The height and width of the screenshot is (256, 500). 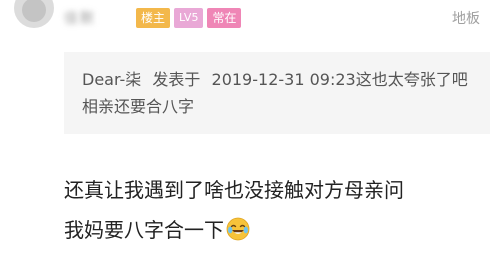 I want to click on level-badge: LV5, so click(x=189, y=18).